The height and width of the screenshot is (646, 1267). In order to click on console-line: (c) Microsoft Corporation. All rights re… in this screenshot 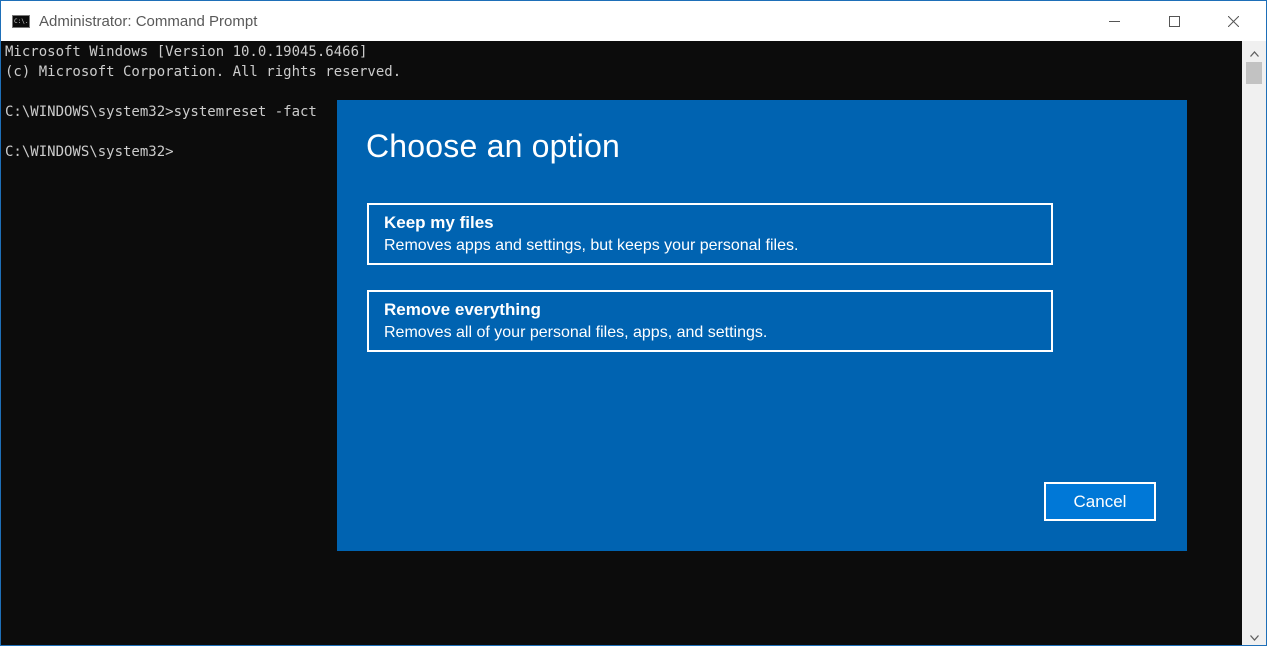, I will do `click(203, 72)`.